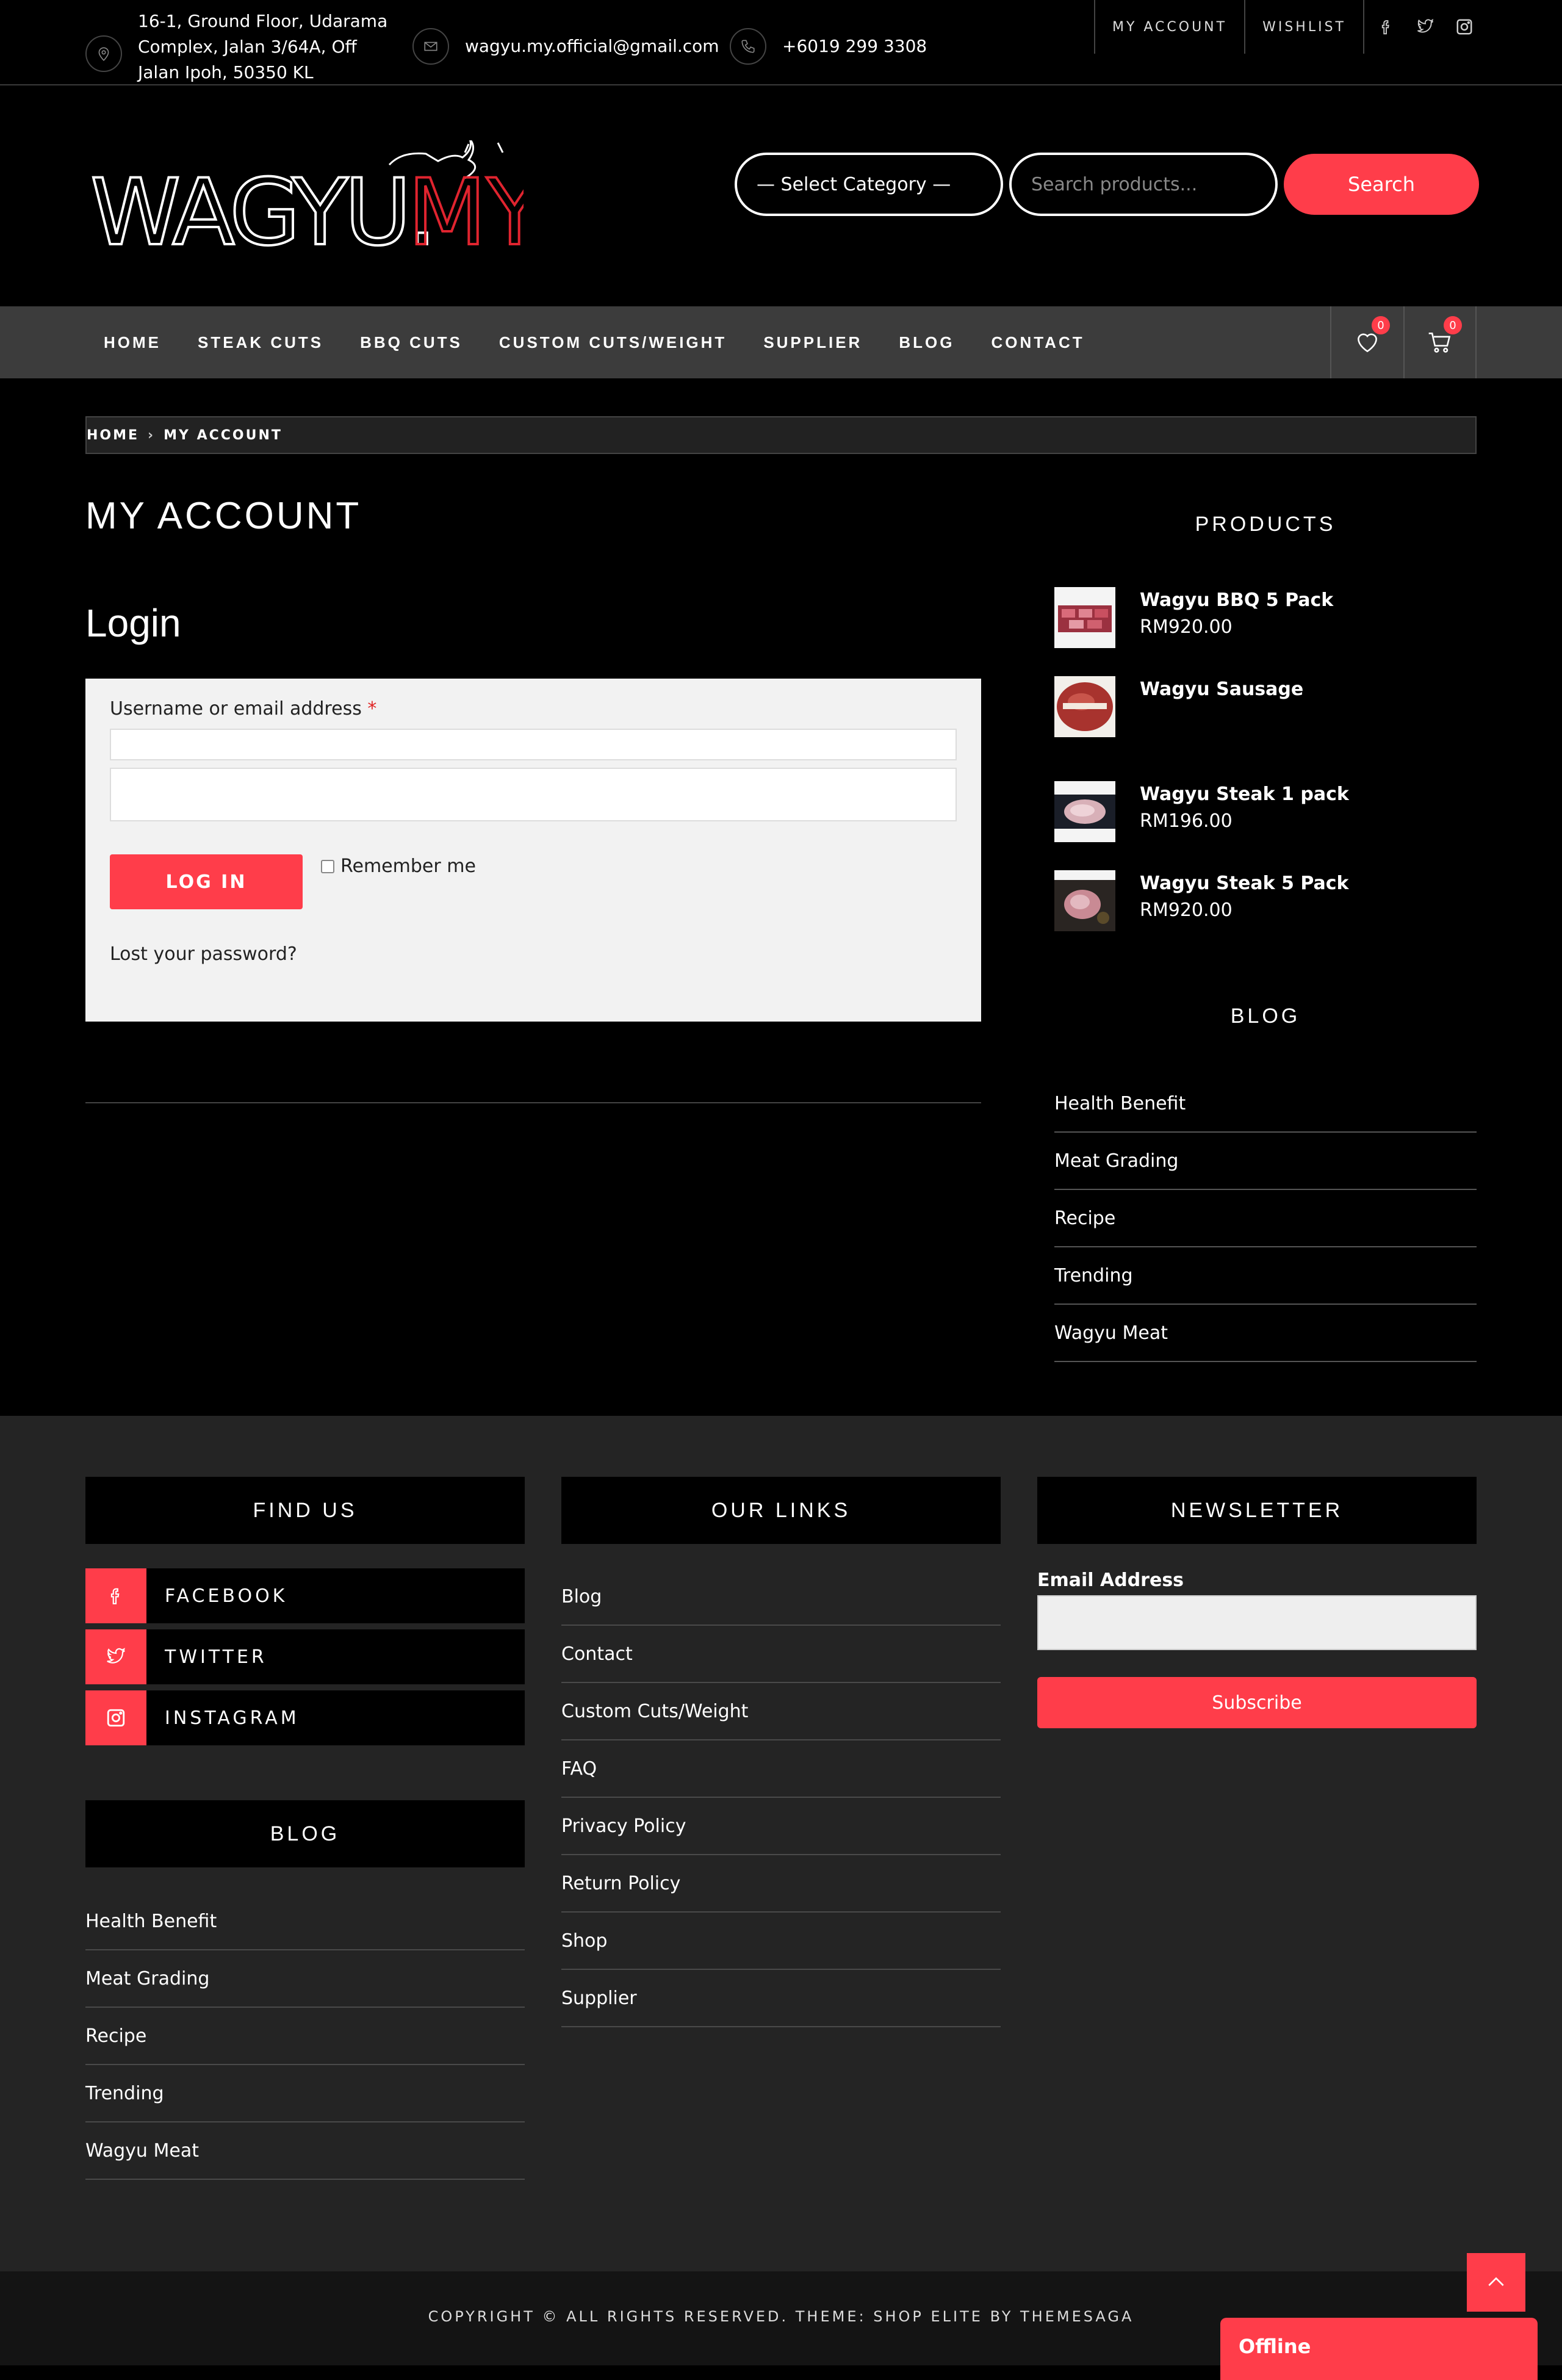 The width and height of the screenshot is (1562, 2380). Describe the element at coordinates (1168, 27) in the screenshot. I see `my-account-link: MY ACCOUNT` at that location.